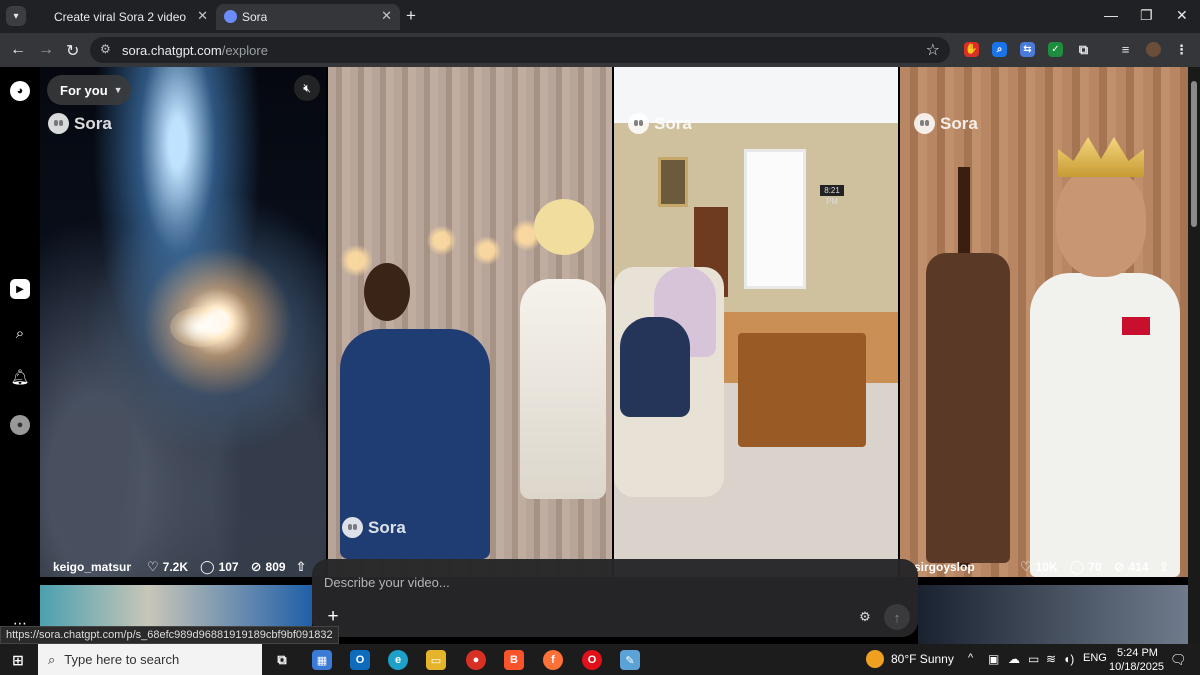 This screenshot has height=675, width=1200. What do you see at coordinates (360, 660) in the screenshot?
I see `outlook-icon: O` at bounding box center [360, 660].